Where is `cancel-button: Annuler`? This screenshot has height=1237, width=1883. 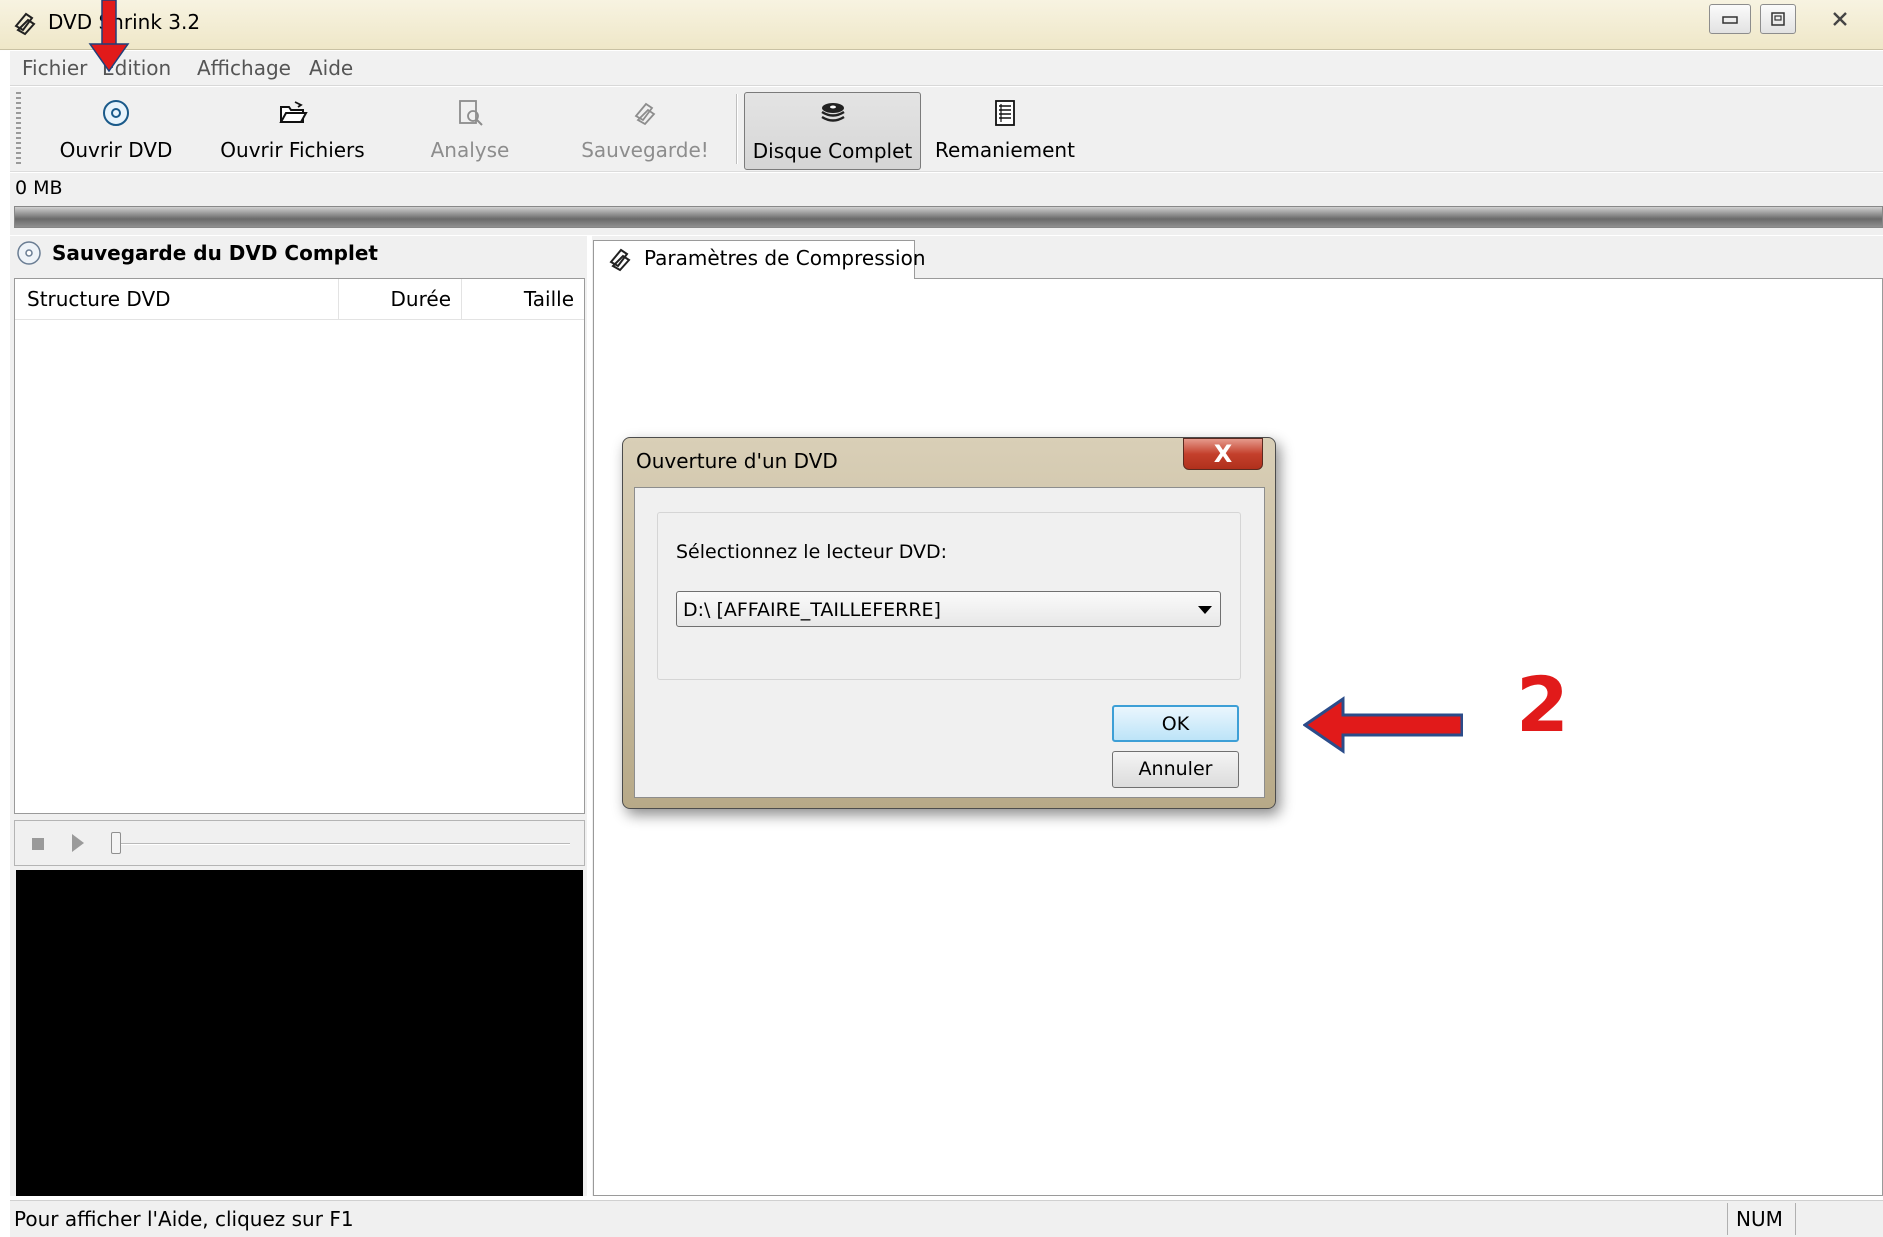 cancel-button: Annuler is located at coordinates (1175, 769).